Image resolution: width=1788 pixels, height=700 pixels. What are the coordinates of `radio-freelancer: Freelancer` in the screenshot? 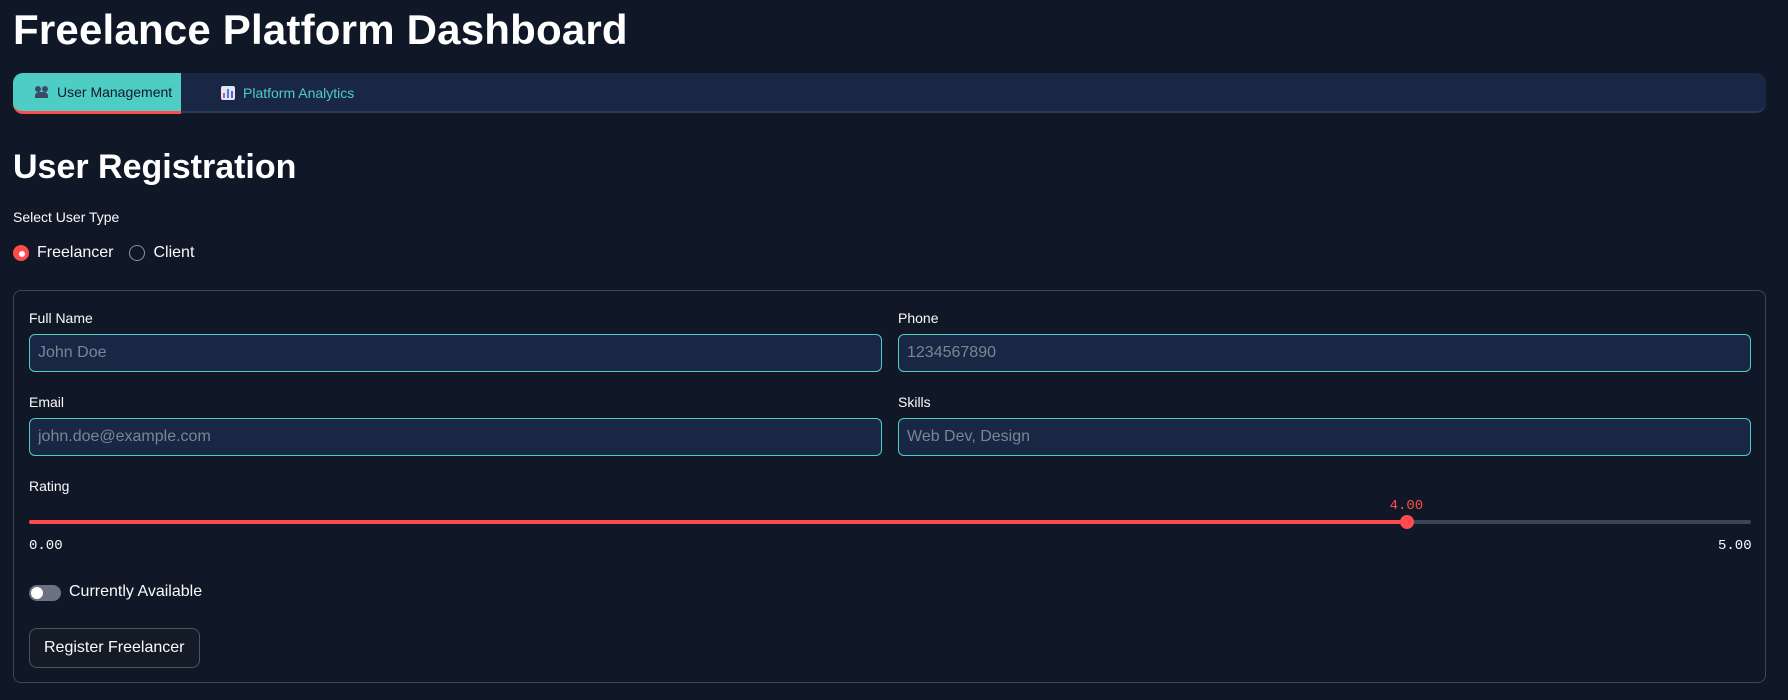 It's located at (63, 253).